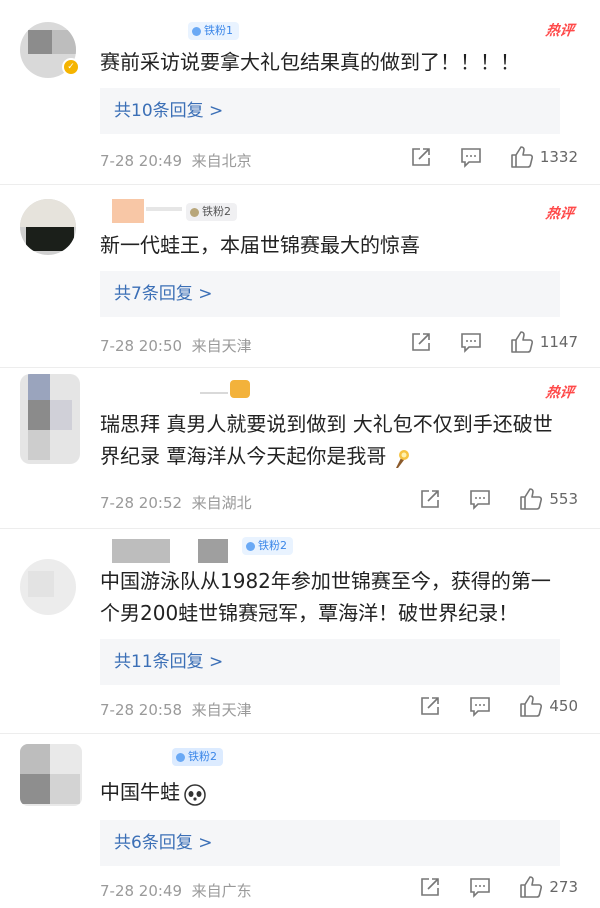  I want to click on like-button: 1147, so click(544, 342).